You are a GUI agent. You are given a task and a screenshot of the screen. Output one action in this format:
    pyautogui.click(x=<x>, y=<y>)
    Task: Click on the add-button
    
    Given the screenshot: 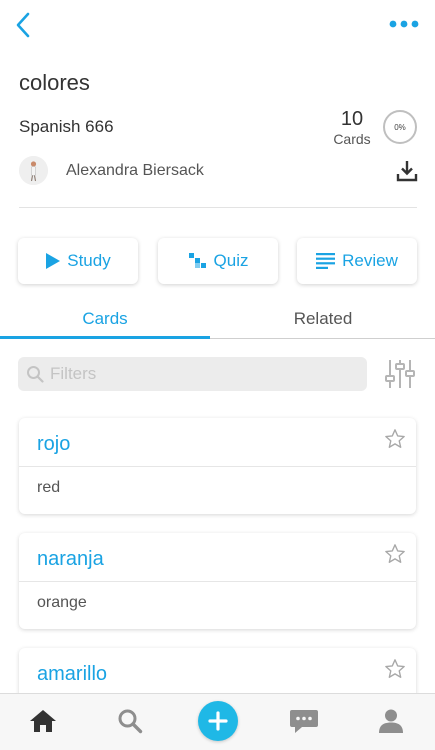 What is the action you would take?
    pyautogui.click(x=218, y=721)
    